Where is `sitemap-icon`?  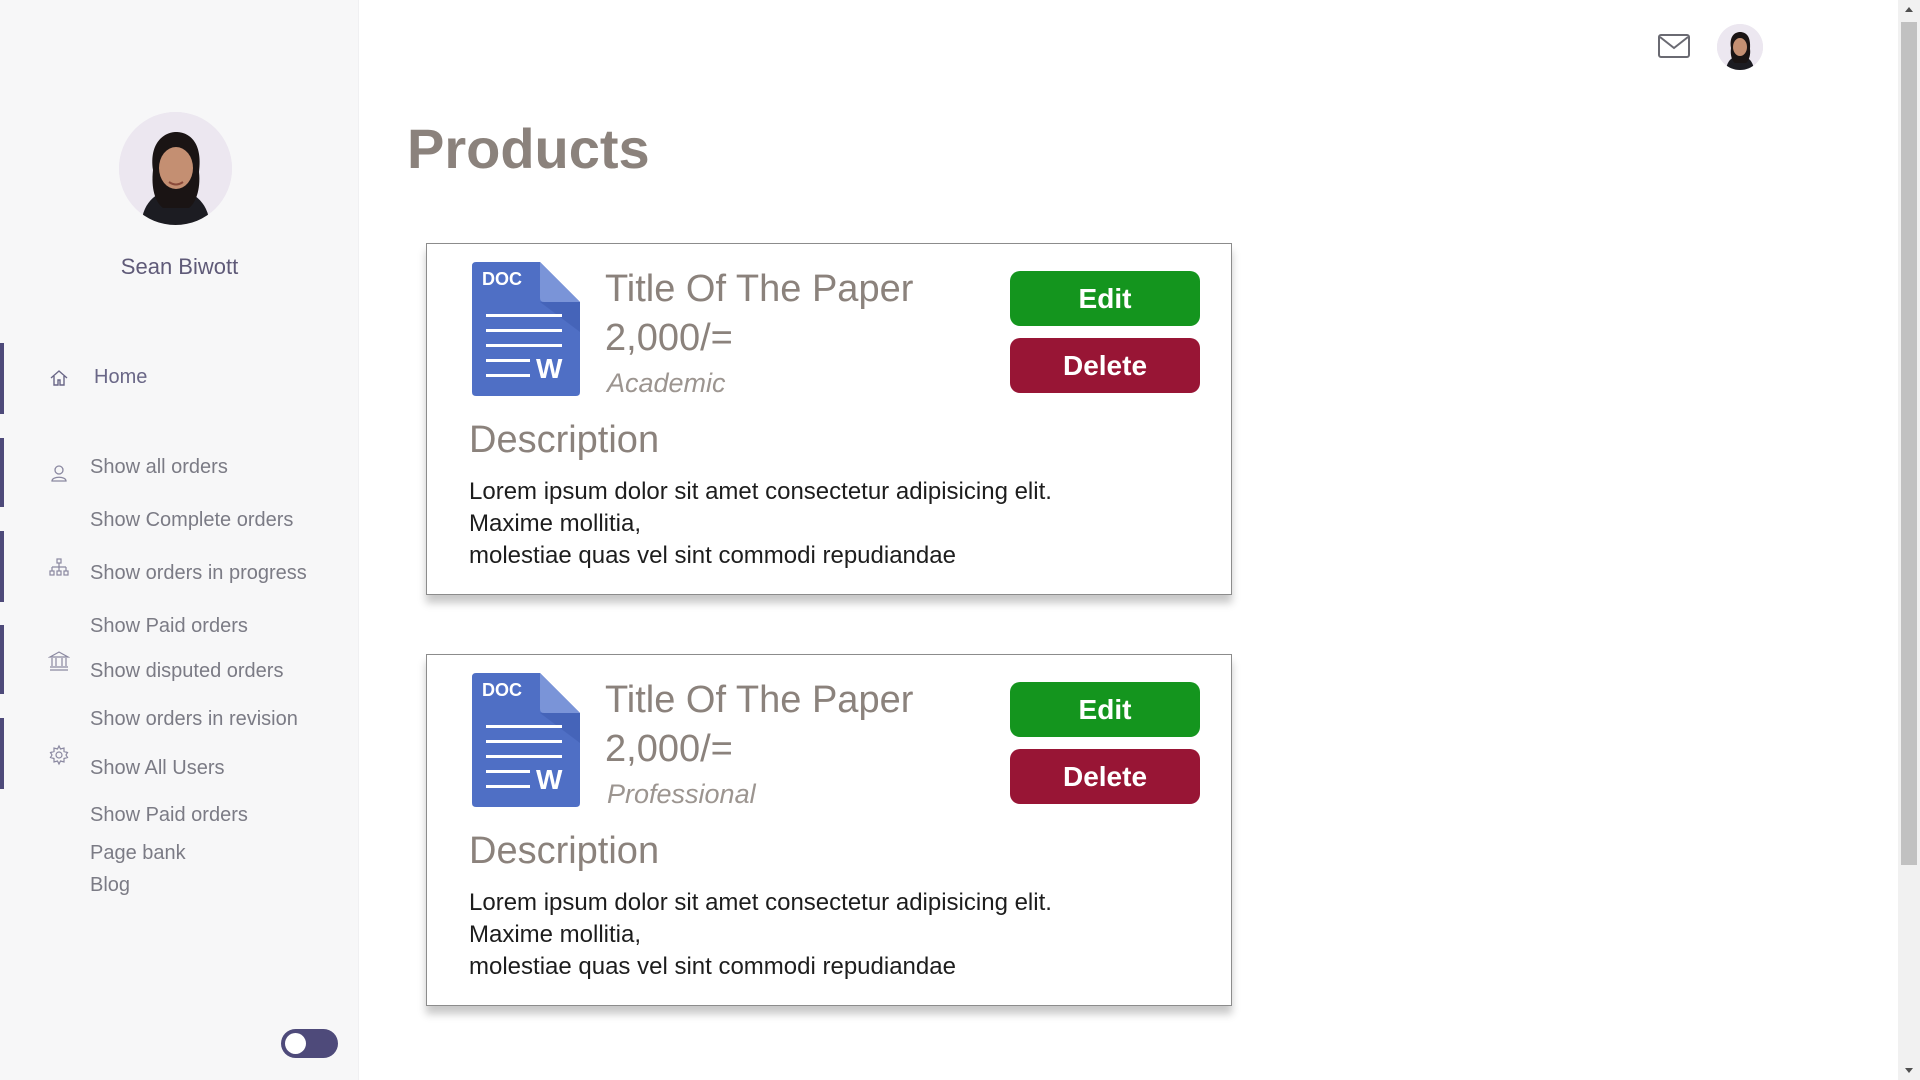 sitemap-icon is located at coordinates (59, 568).